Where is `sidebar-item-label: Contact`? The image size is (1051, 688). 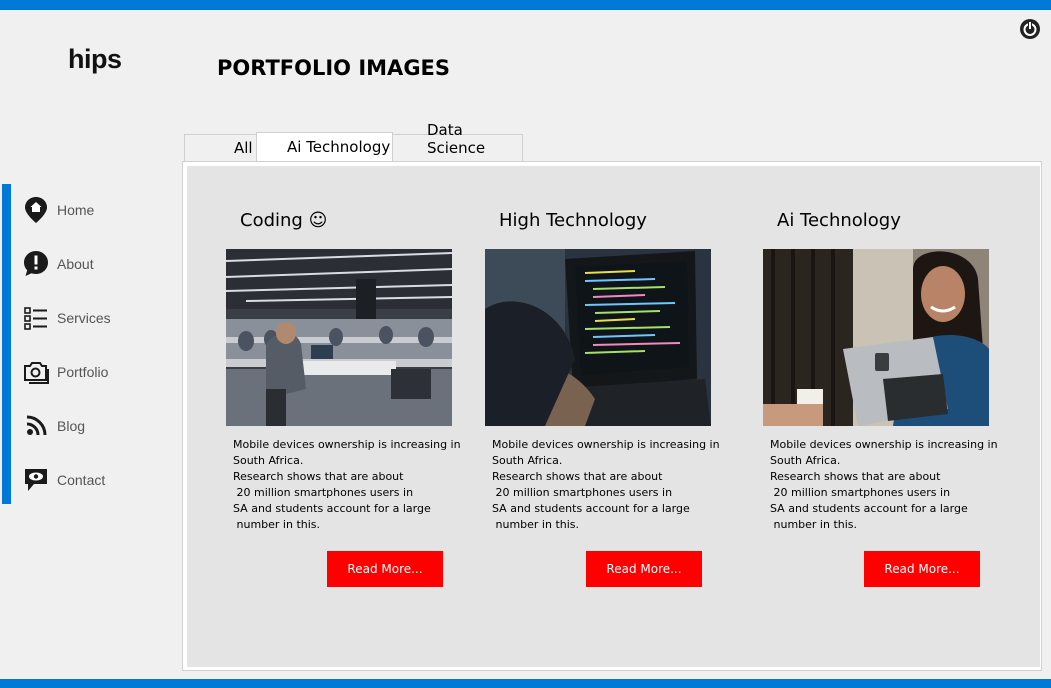 sidebar-item-label: Contact is located at coordinates (81, 480).